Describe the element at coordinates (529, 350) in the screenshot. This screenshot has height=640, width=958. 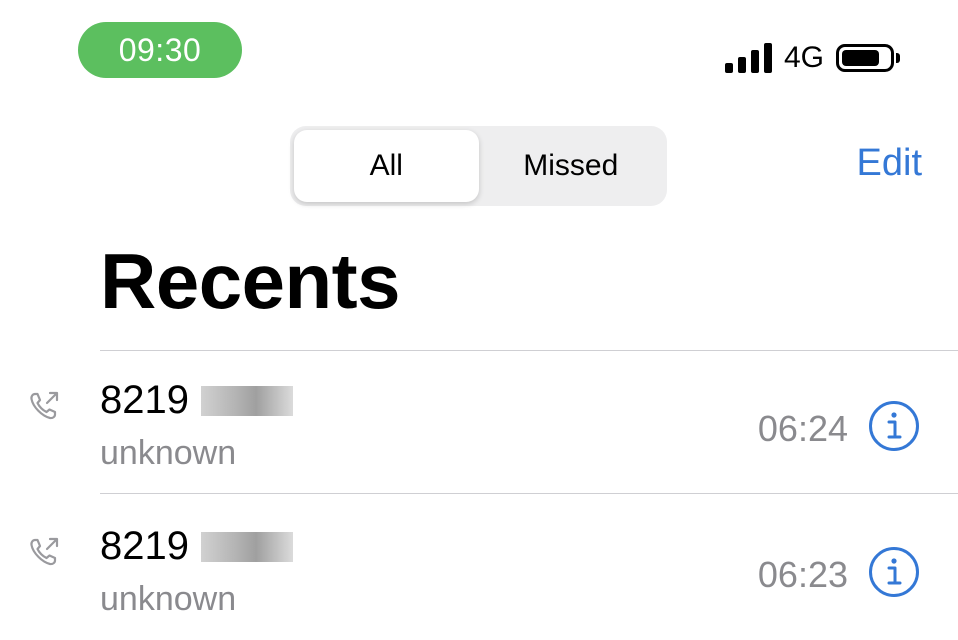
I see `list-divider` at that location.